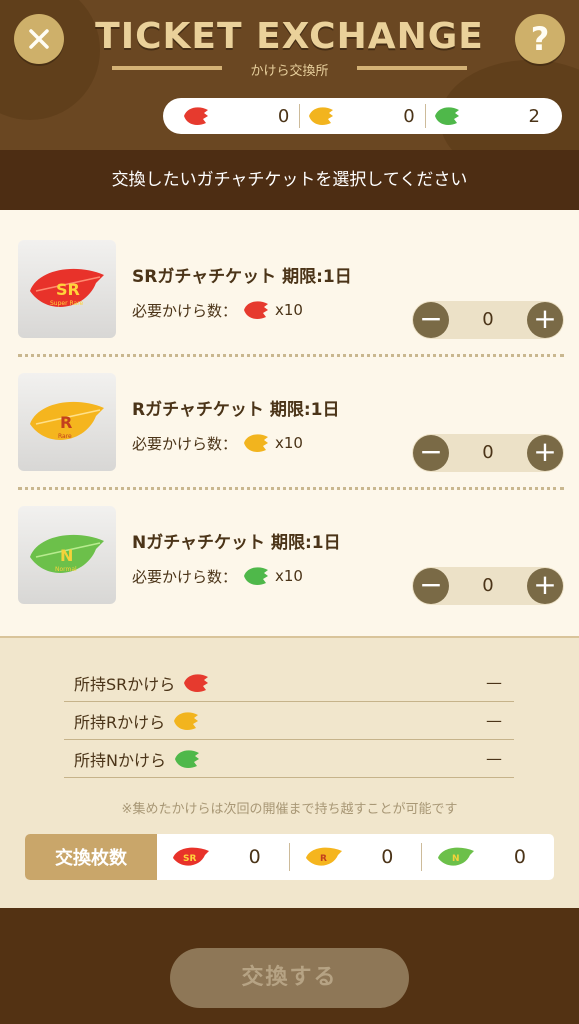 This screenshot has height=1024, width=579. What do you see at coordinates (120, 760) in the screenshot?
I see `owned-label-text: 所持Nかけら` at bounding box center [120, 760].